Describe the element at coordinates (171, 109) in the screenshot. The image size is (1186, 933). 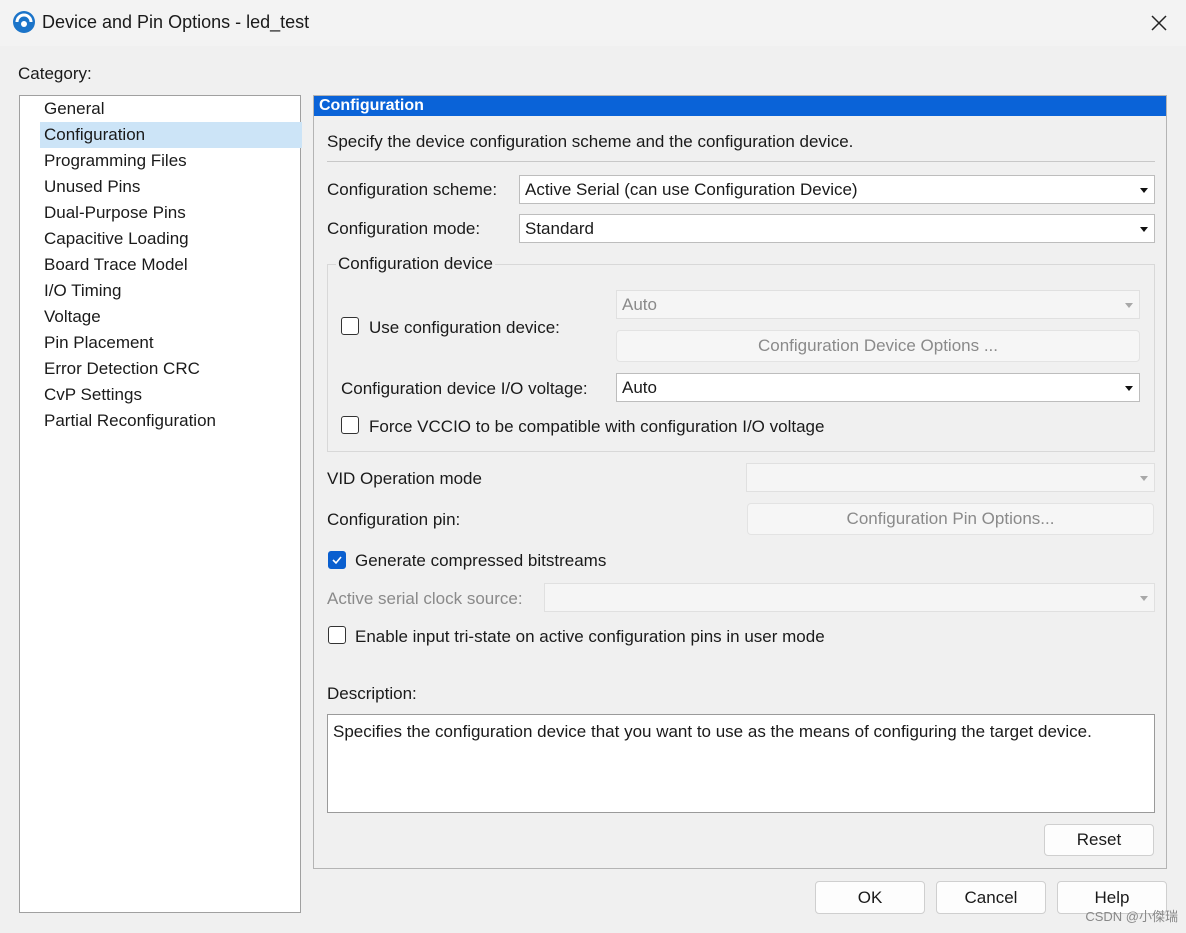
I see `category-item: General` at that location.